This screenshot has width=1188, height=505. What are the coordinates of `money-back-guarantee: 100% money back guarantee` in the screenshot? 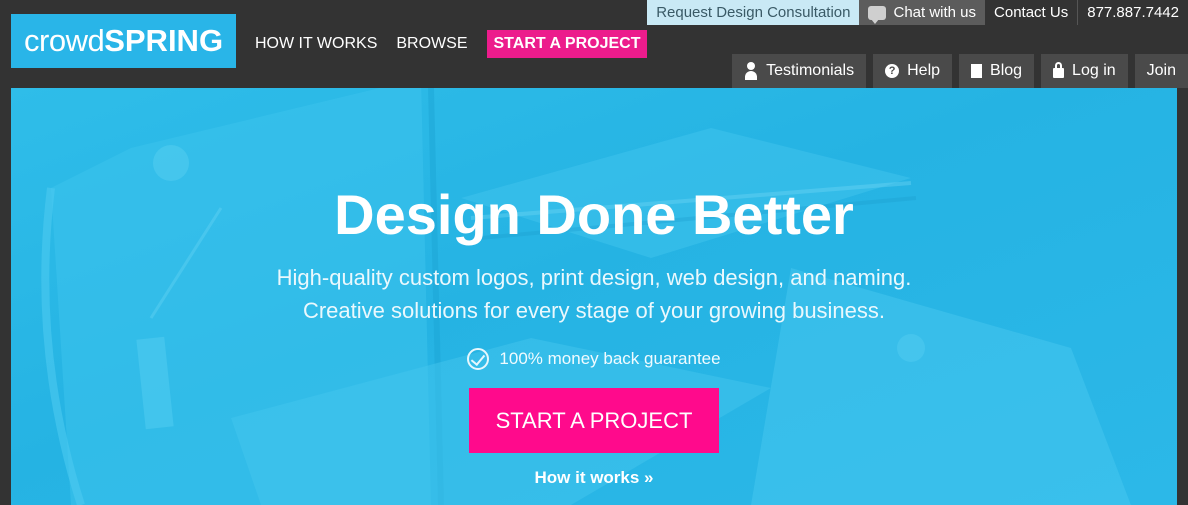 It's located at (594, 359).